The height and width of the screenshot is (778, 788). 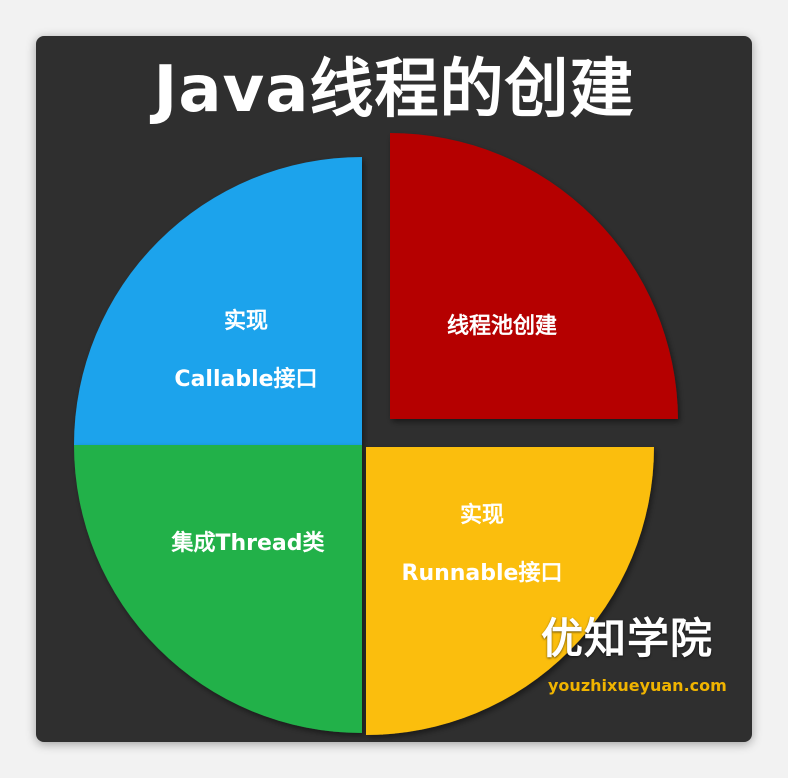 I want to click on top-right-label: 线程池创建, so click(x=502, y=326).